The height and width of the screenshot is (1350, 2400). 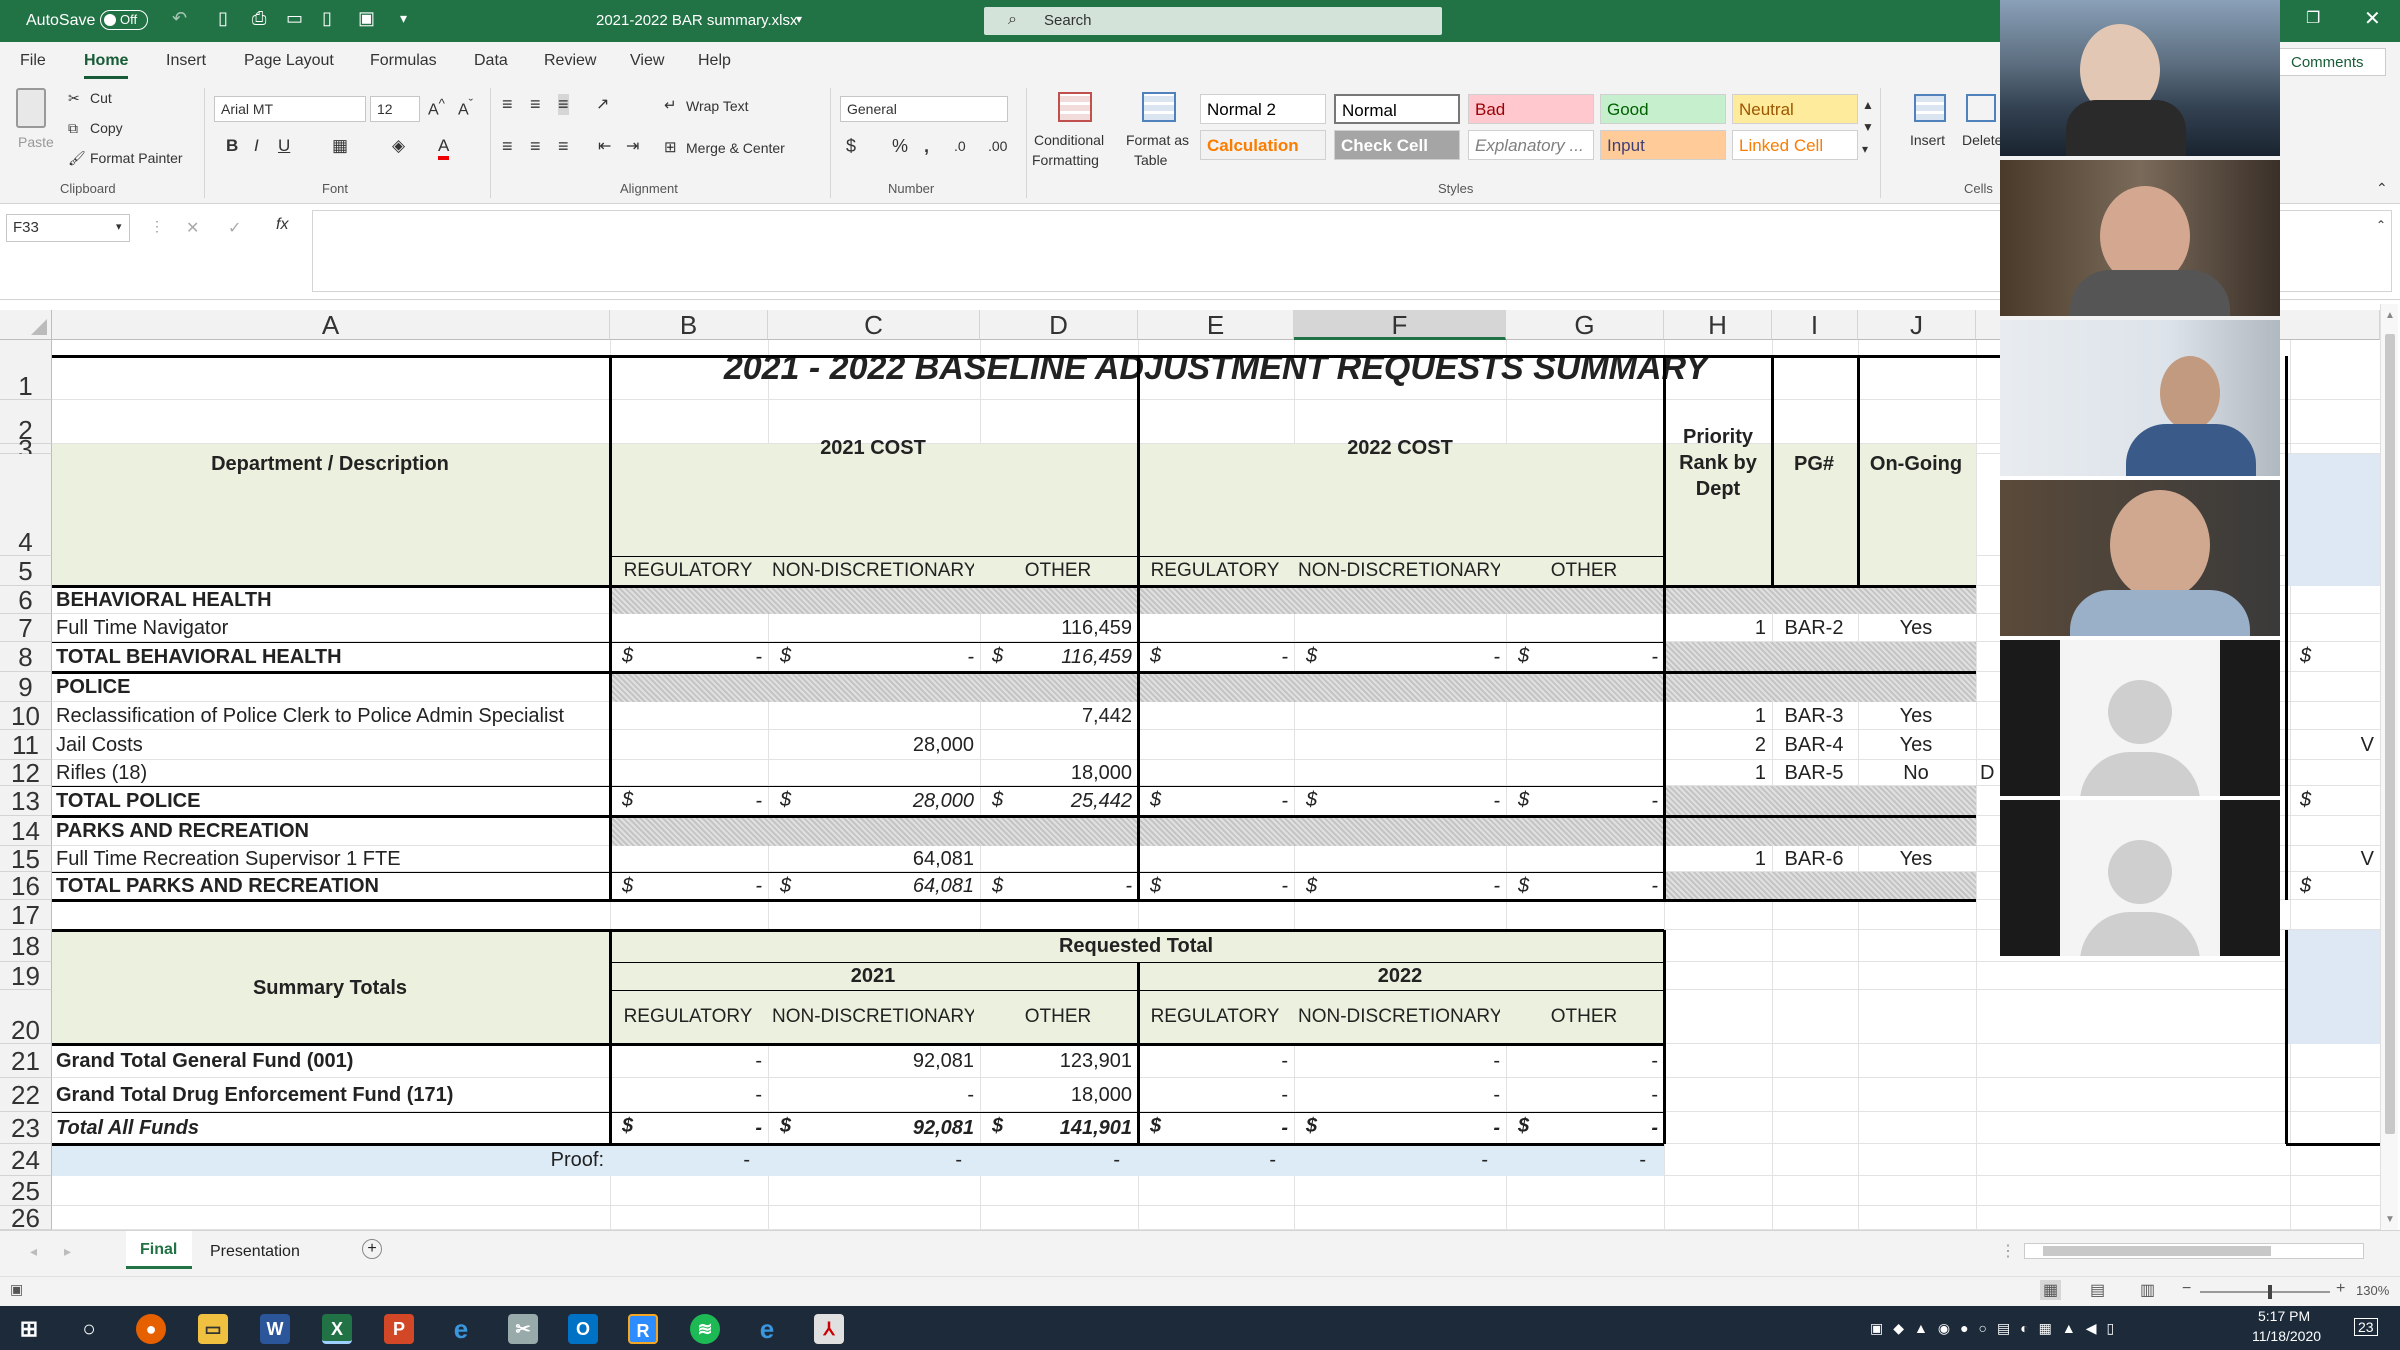 What do you see at coordinates (1814, 745) in the screenshot?
I see `pg-cell: BAR-4` at bounding box center [1814, 745].